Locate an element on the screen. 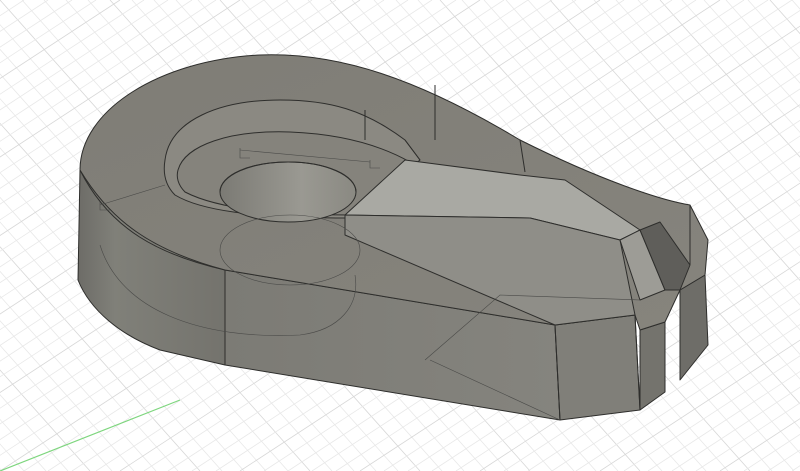  part-through-hole is located at coordinates (288, 192).